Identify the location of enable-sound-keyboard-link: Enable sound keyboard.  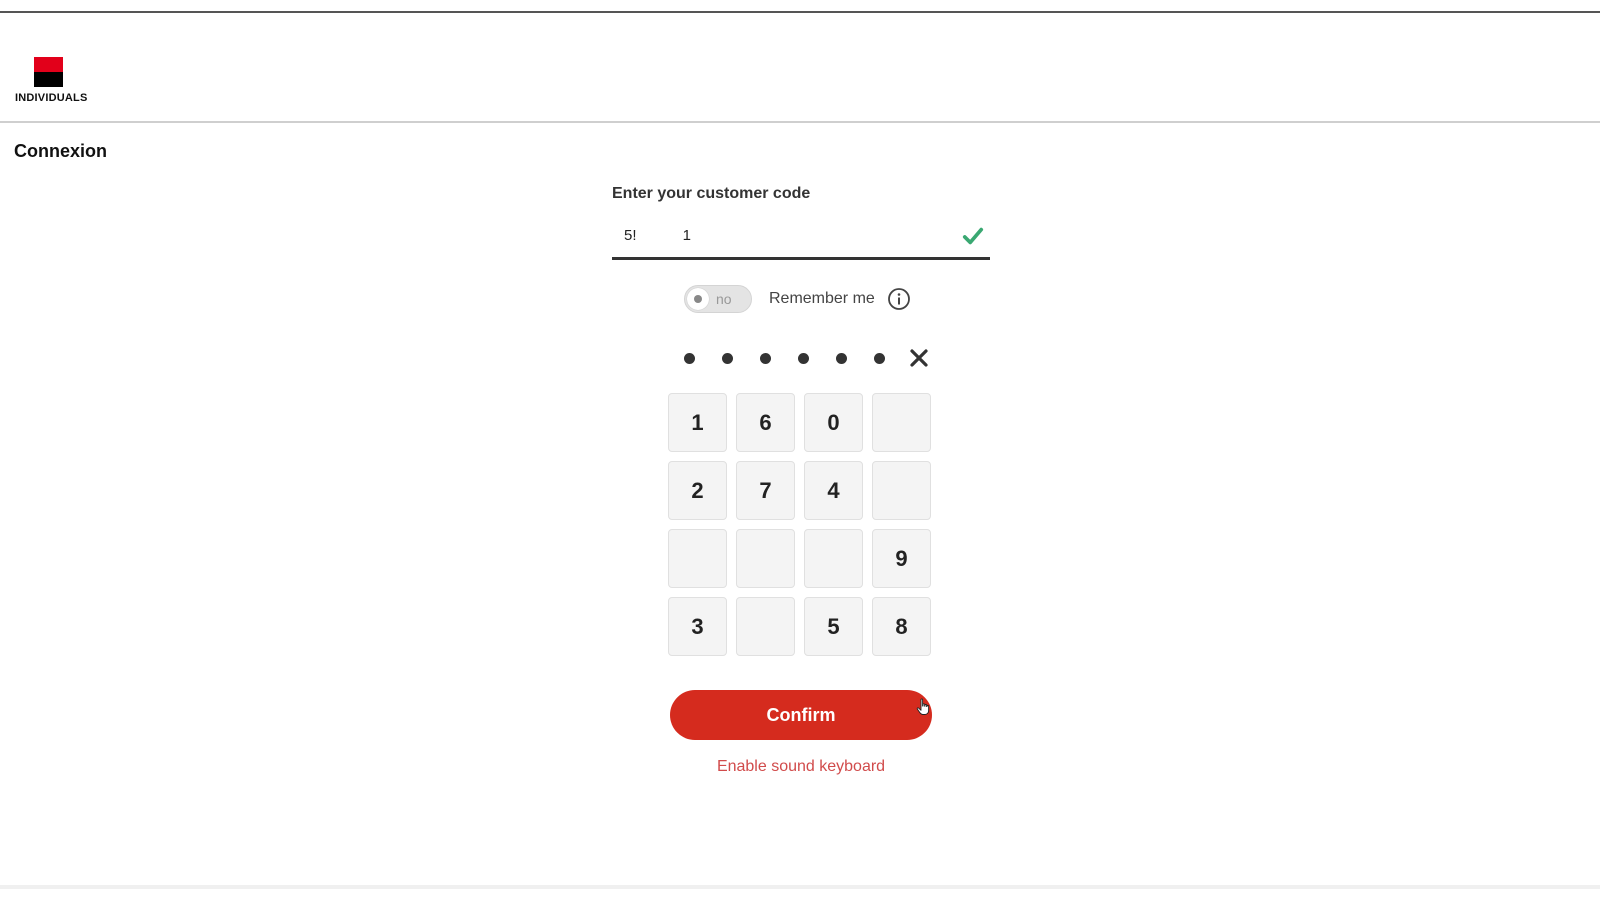
(801, 767).